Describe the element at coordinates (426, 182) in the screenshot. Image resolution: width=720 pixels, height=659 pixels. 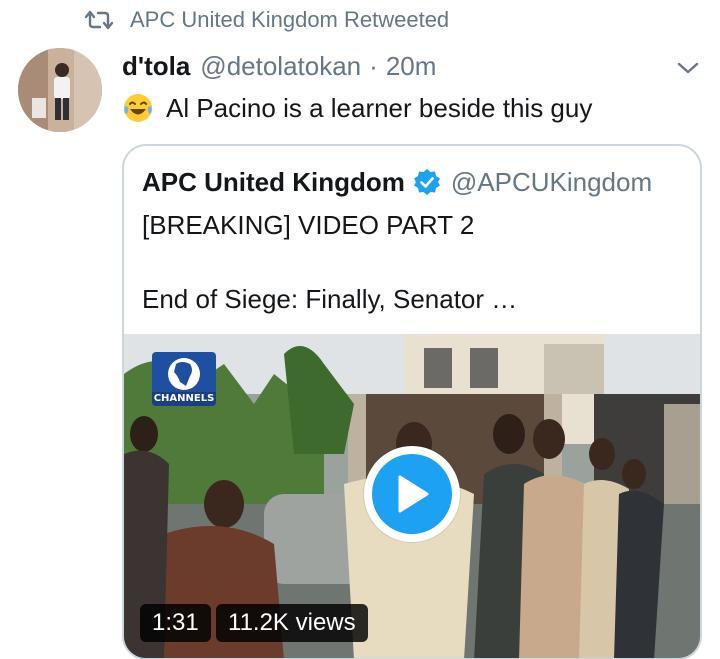
I see `verified-badge-icon` at that location.